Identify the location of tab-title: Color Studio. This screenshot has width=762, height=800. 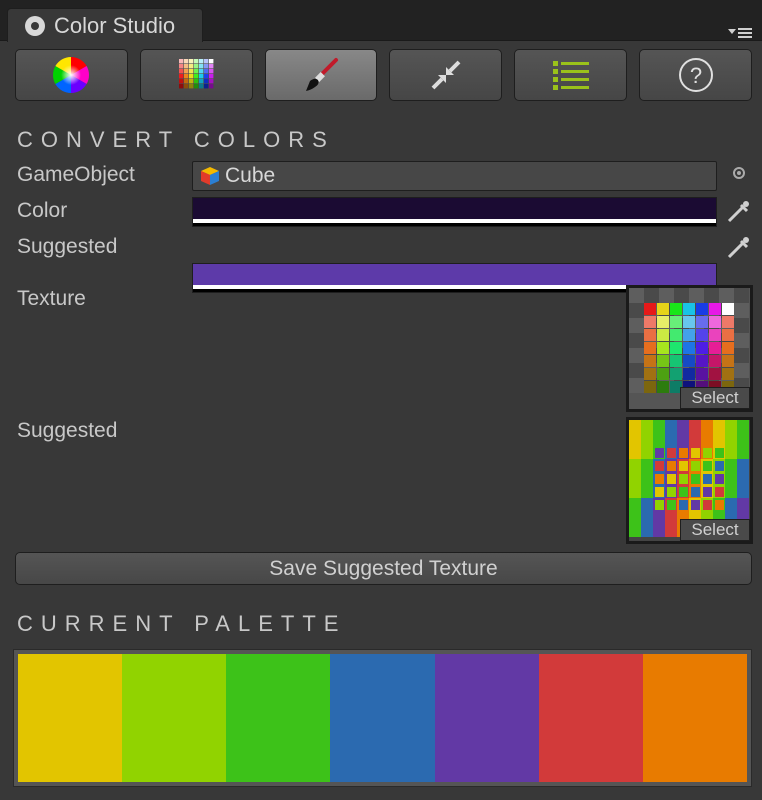
(115, 25).